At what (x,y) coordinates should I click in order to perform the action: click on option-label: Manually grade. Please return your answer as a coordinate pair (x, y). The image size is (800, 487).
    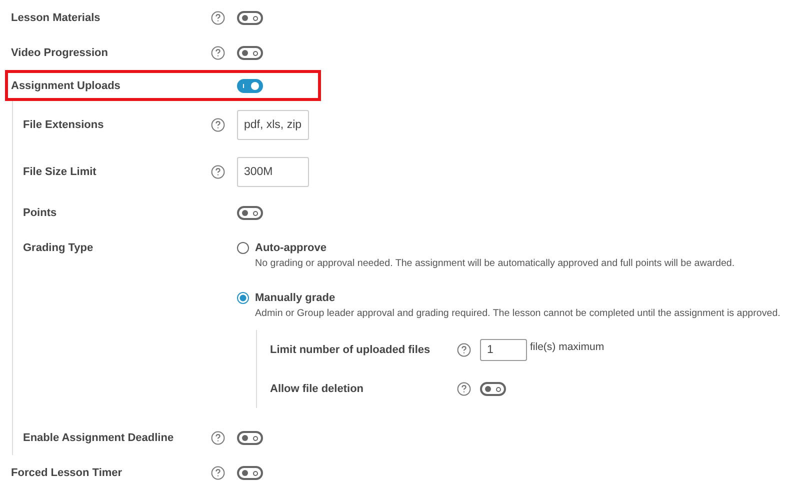
    Looking at the image, I should click on (295, 298).